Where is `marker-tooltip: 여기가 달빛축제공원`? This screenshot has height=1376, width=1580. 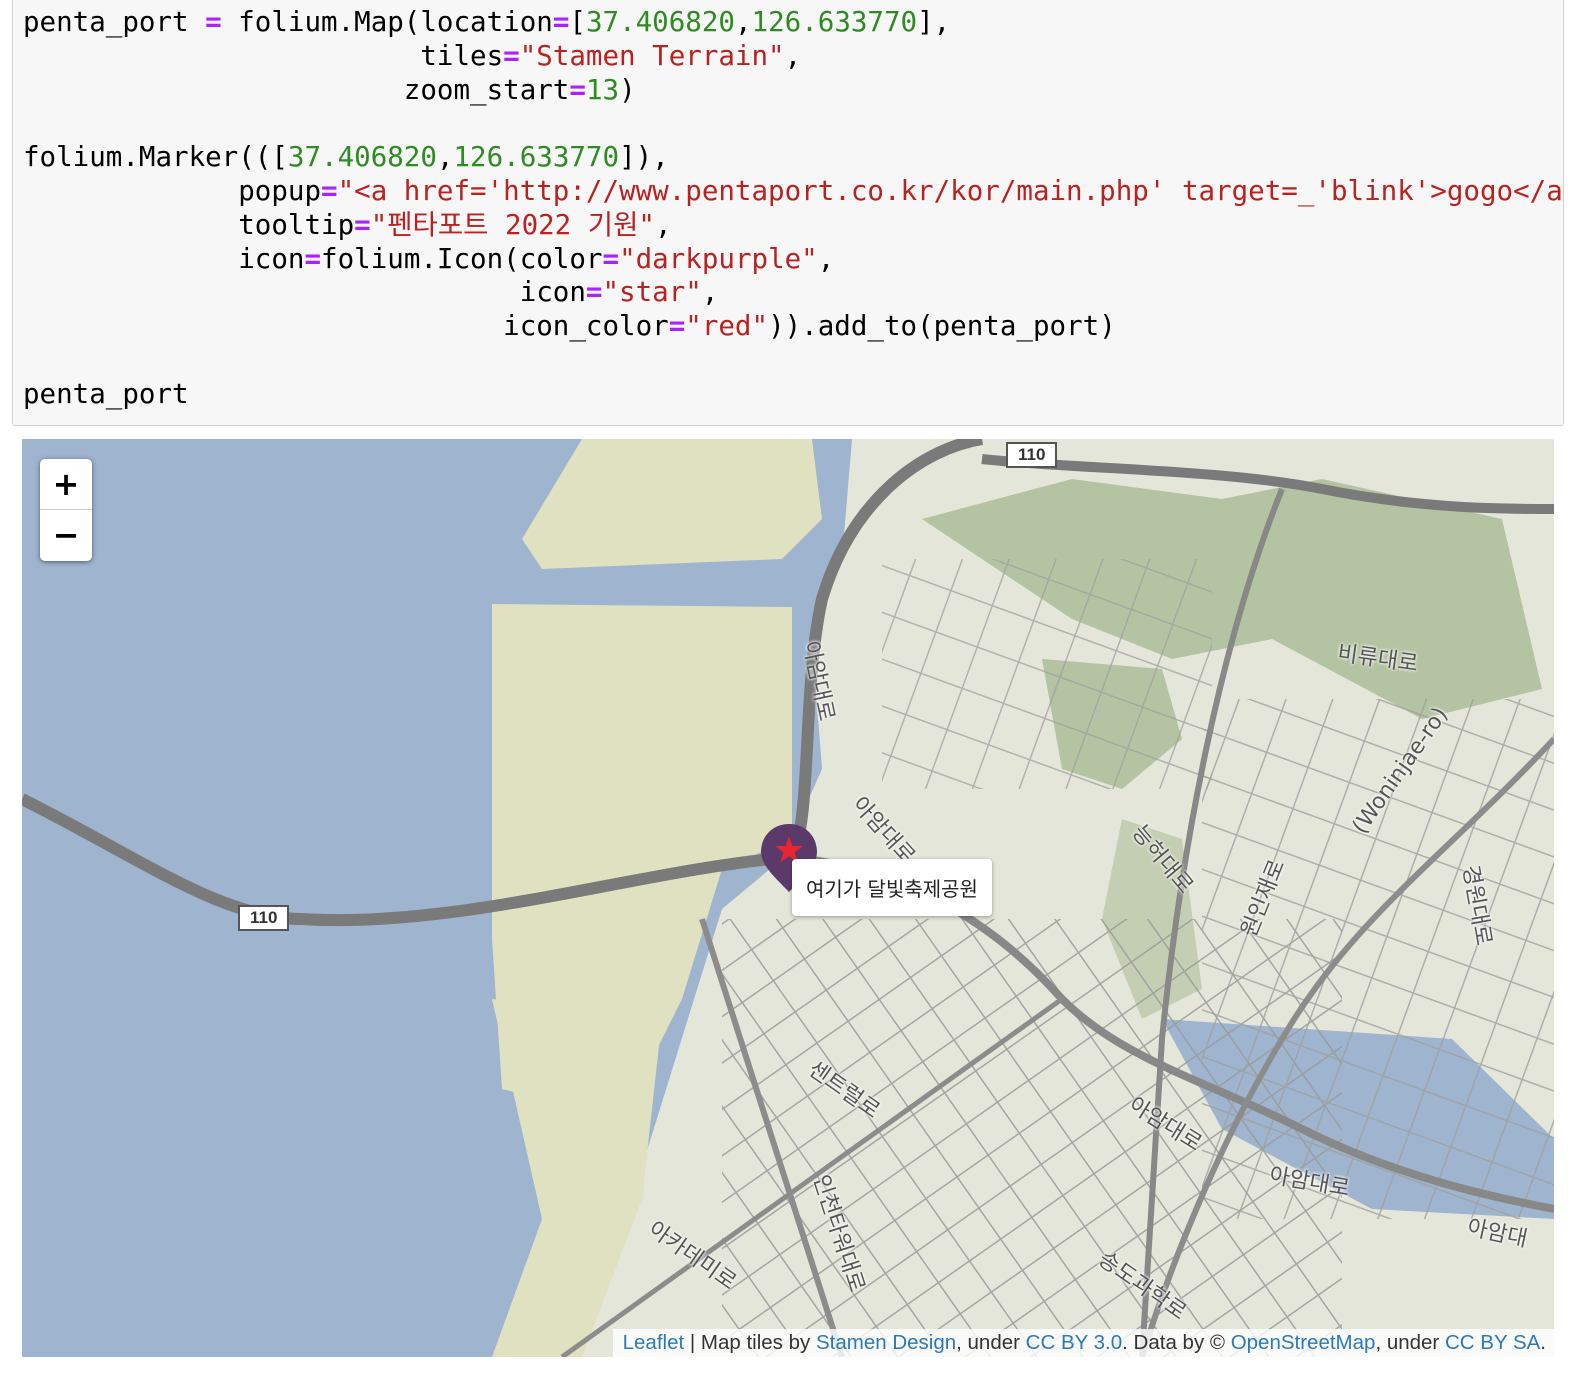
marker-tooltip: 여기가 달빛축제공원 is located at coordinates (892, 887).